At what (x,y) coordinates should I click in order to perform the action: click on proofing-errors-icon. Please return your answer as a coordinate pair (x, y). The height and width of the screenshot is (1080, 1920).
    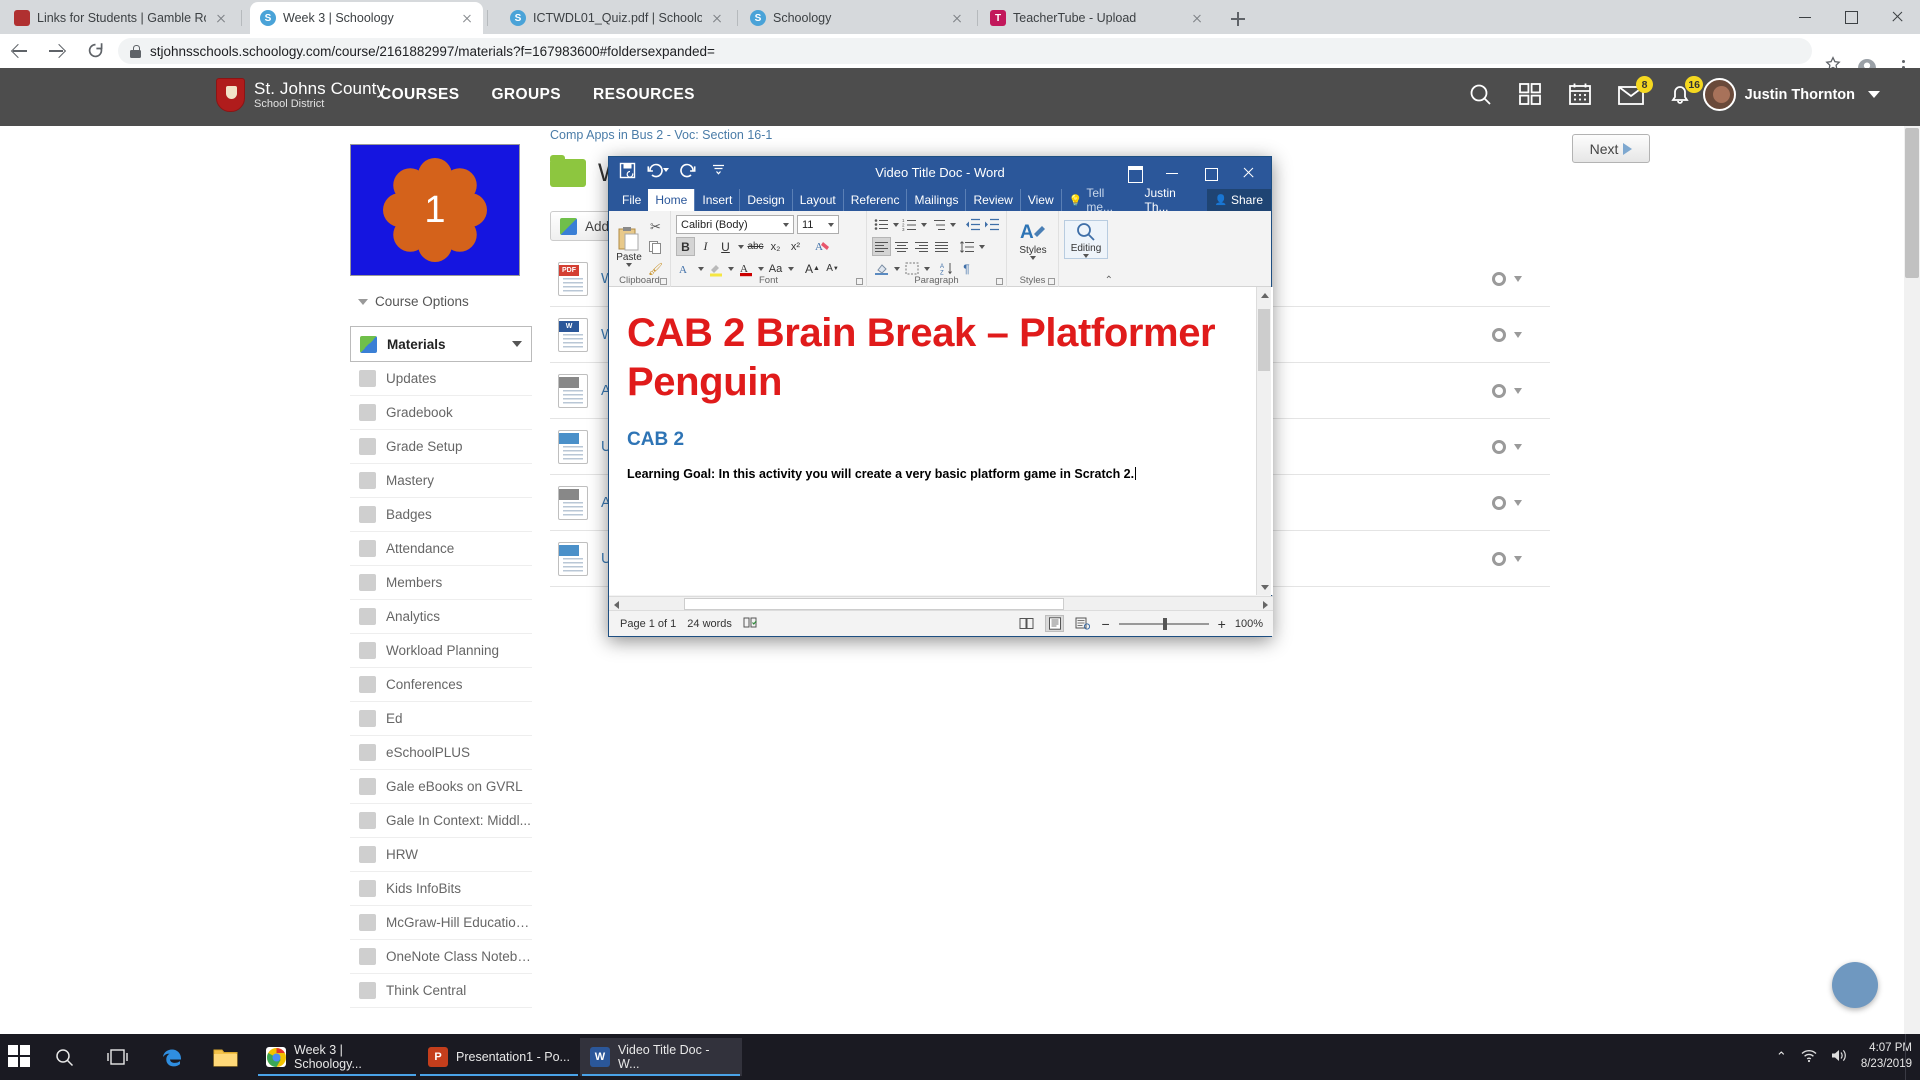
    Looking at the image, I should click on (750, 624).